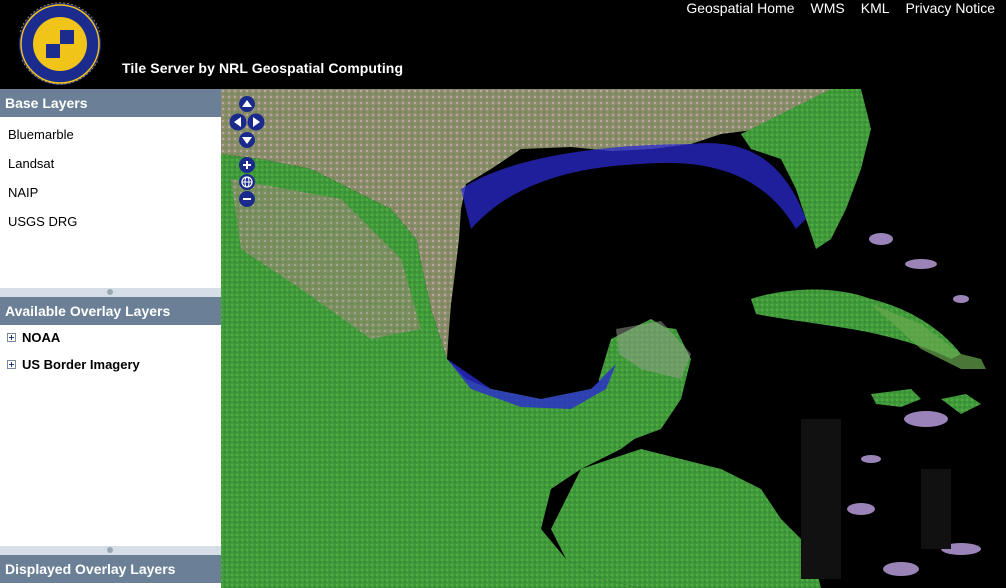 The width and height of the screenshot is (1006, 588). What do you see at coordinates (238, 122) in the screenshot?
I see `pan-left-icon` at bounding box center [238, 122].